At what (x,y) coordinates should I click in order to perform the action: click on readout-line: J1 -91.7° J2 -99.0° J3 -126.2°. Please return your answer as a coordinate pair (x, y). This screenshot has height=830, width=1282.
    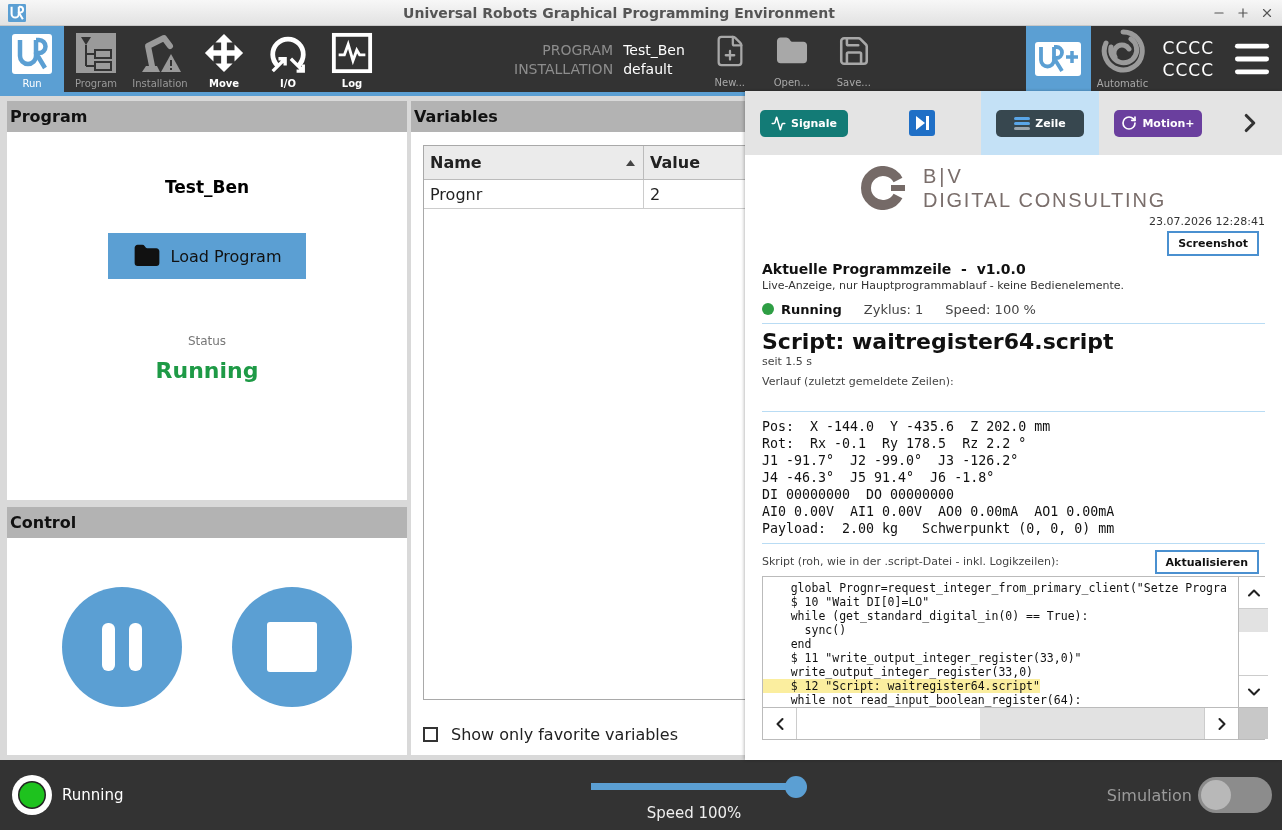
    Looking at the image, I should click on (891, 460).